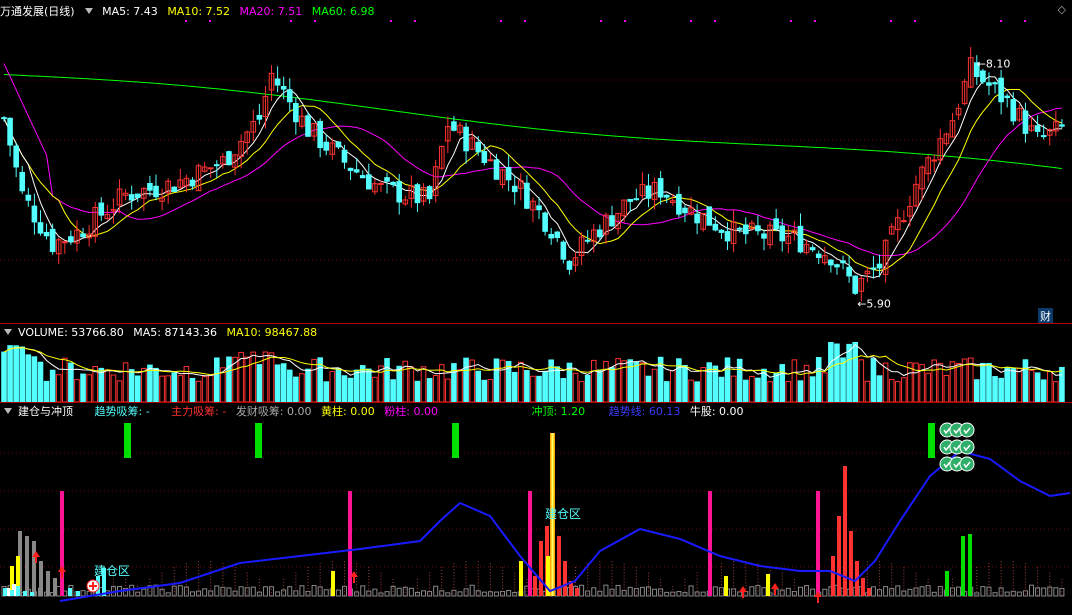  Describe the element at coordinates (48, 583) in the screenshot. I see `gray-bar` at that location.